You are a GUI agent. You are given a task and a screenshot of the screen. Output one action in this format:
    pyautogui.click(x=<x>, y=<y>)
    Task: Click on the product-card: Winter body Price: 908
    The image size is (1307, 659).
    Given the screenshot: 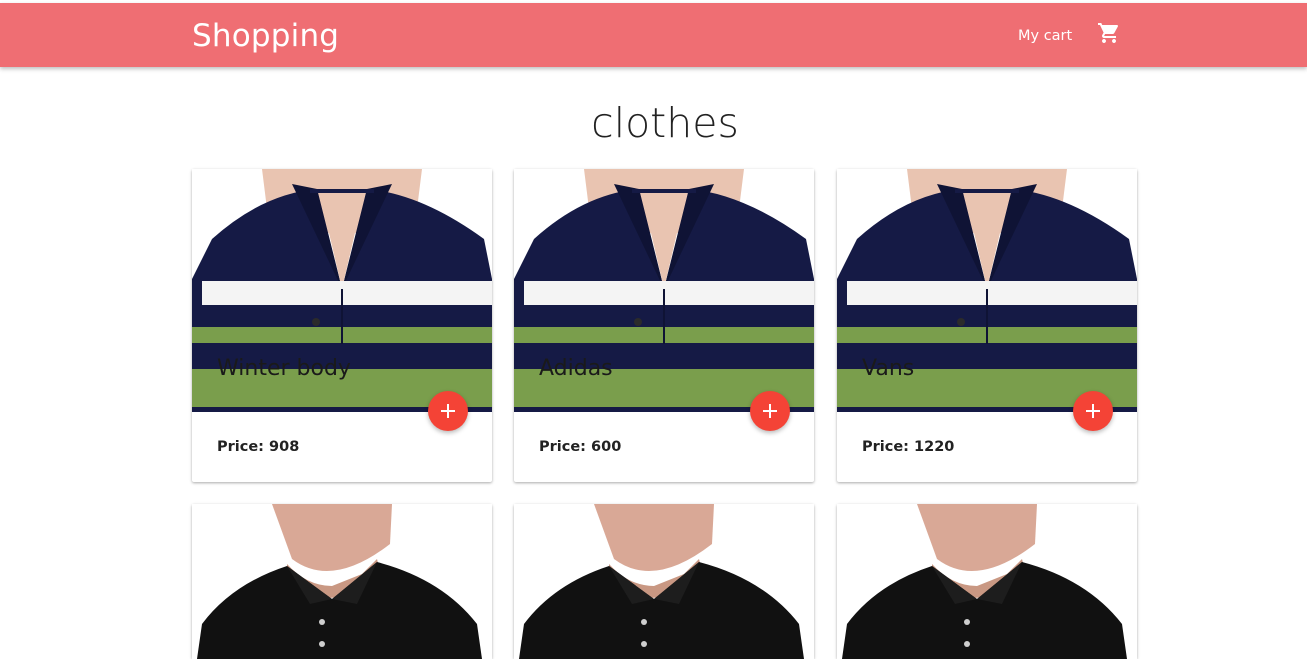 What is the action you would take?
    pyautogui.click(x=342, y=325)
    